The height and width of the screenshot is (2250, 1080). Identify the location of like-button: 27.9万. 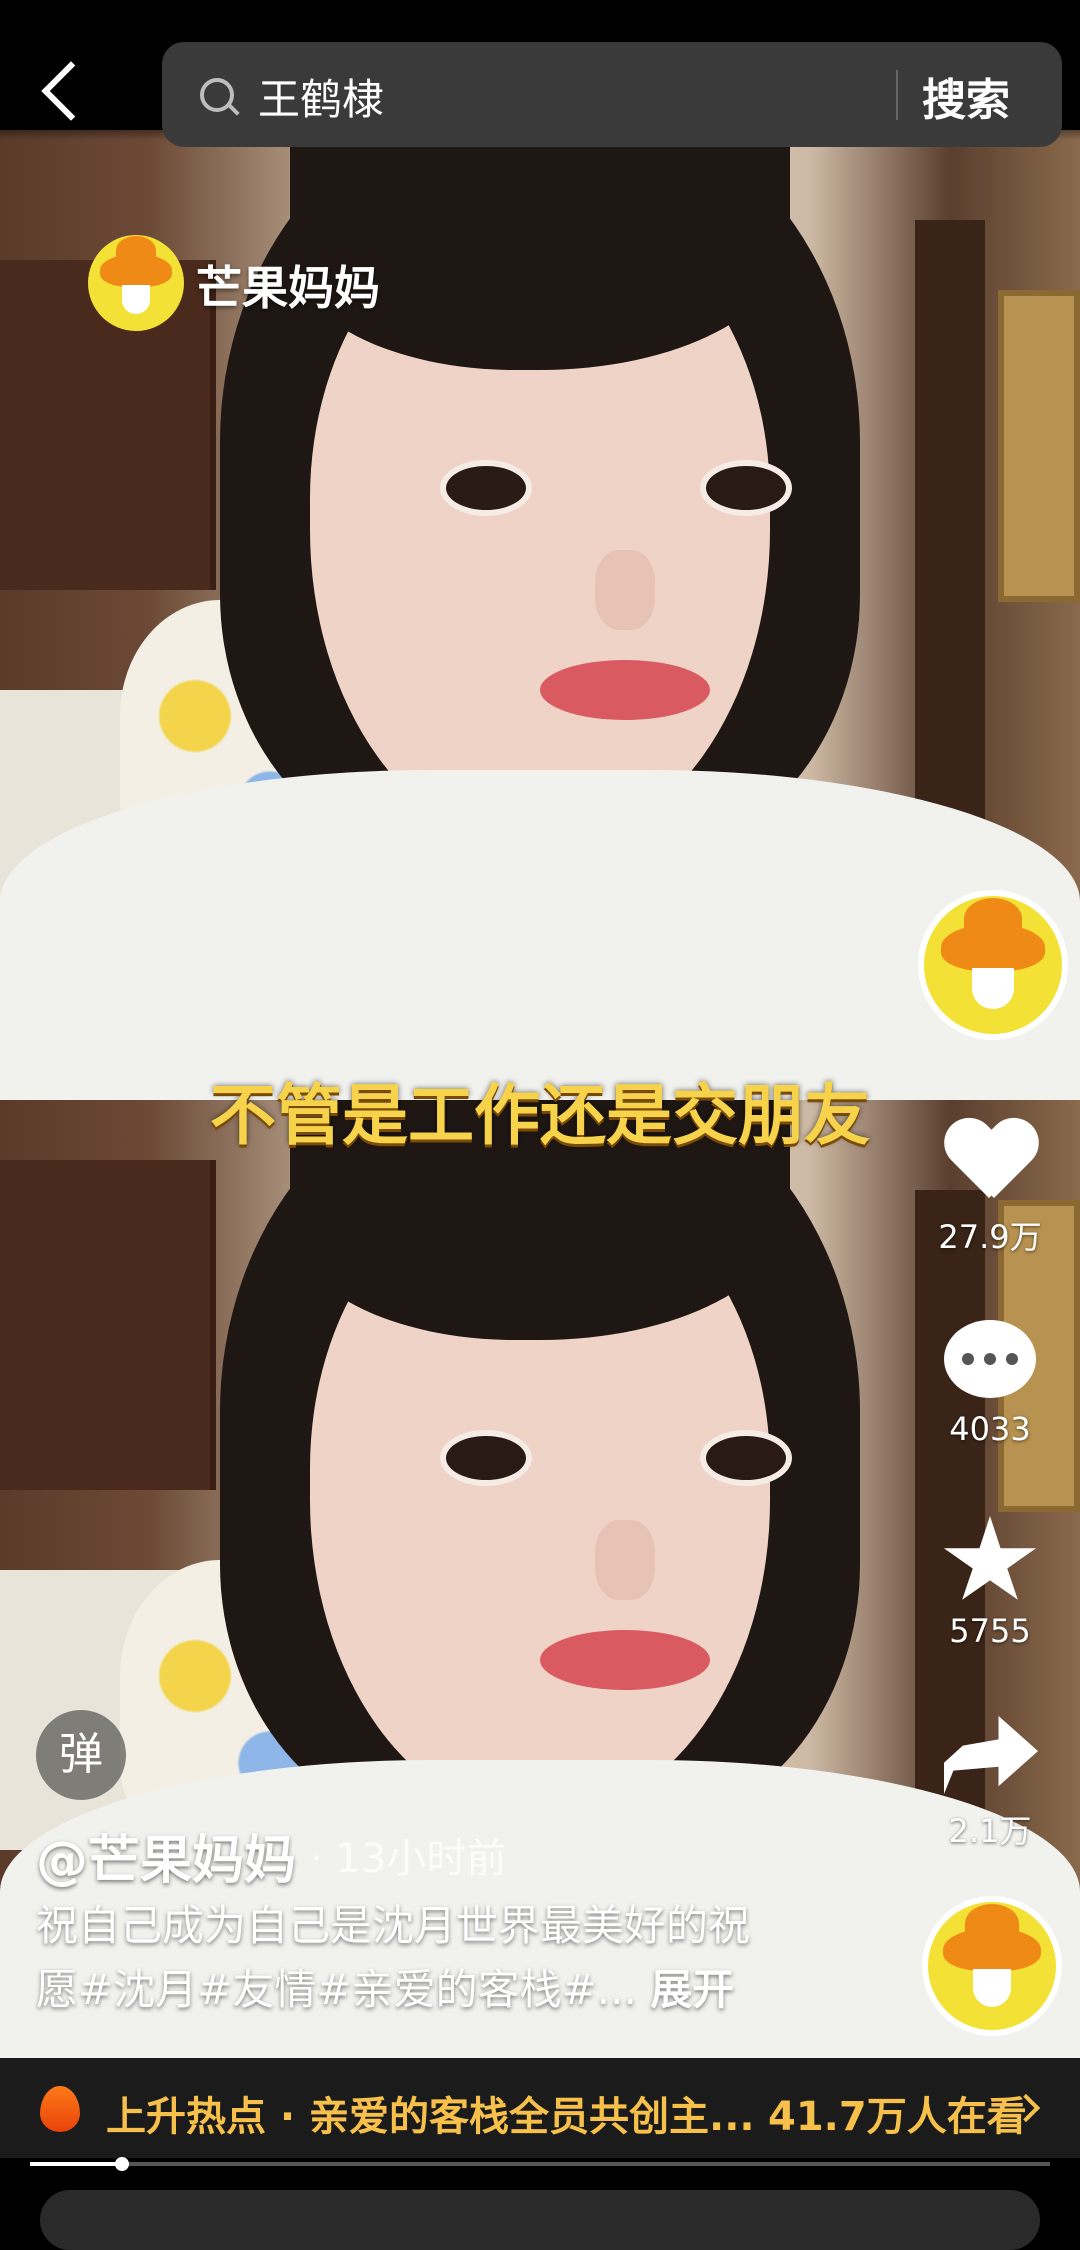
(990, 1185).